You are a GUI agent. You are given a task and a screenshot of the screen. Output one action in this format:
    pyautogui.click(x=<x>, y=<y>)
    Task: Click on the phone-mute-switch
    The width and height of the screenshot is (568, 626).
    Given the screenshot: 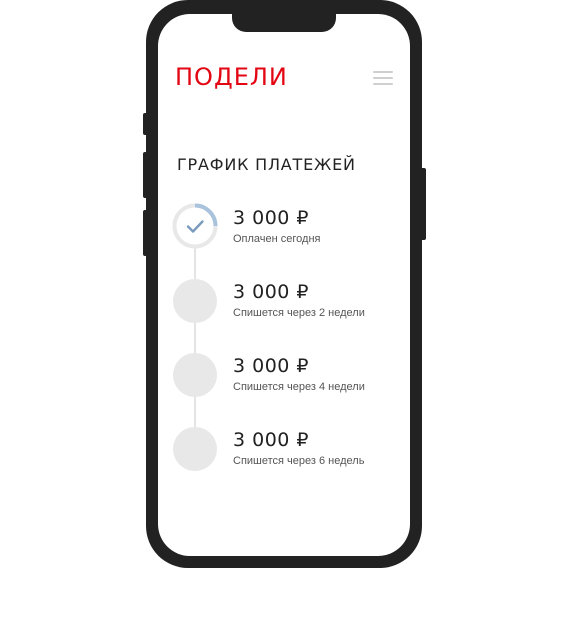 What is the action you would take?
    pyautogui.click(x=146, y=124)
    